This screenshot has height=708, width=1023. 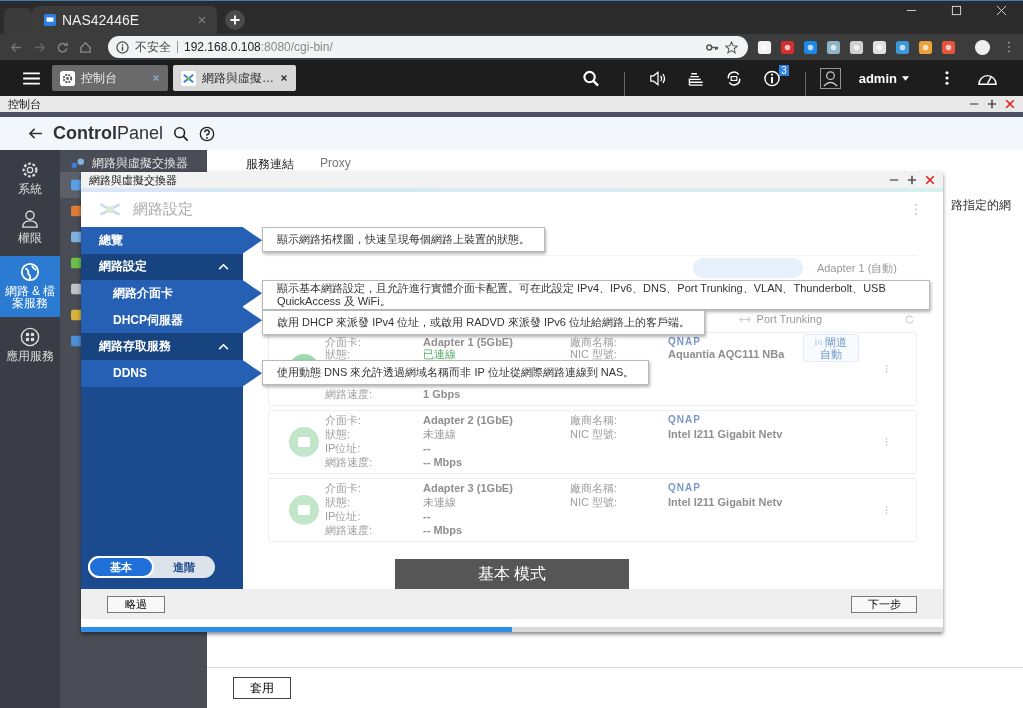 What do you see at coordinates (468, 342) in the screenshot?
I see `field-value: Adapter 1 (5GbE)` at bounding box center [468, 342].